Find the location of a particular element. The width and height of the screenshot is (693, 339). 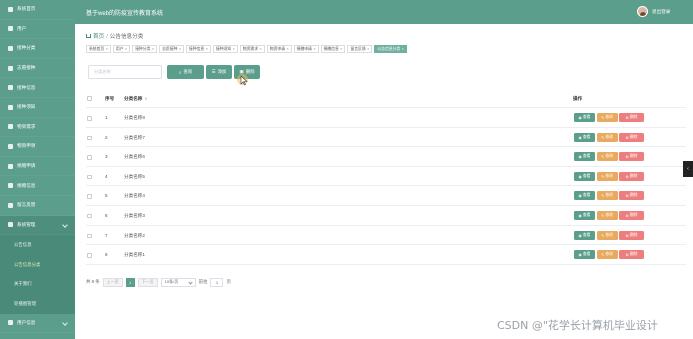

tab-donation-apply: 捐赠申请 × is located at coordinates (306, 49).